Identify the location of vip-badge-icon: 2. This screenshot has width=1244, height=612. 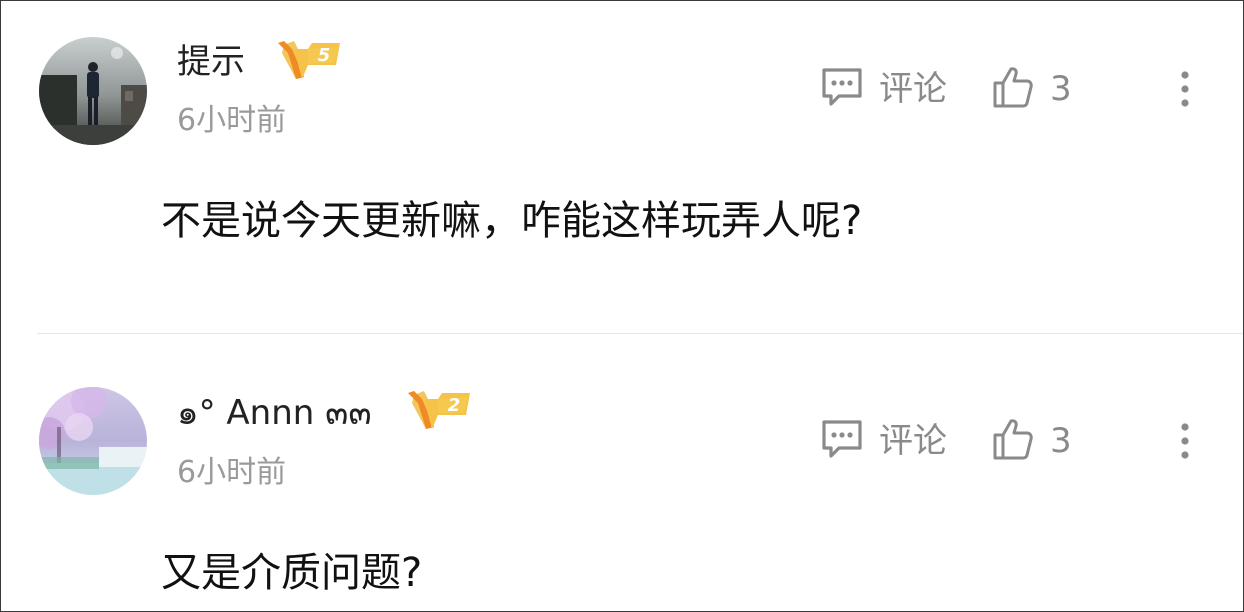
(439, 412).